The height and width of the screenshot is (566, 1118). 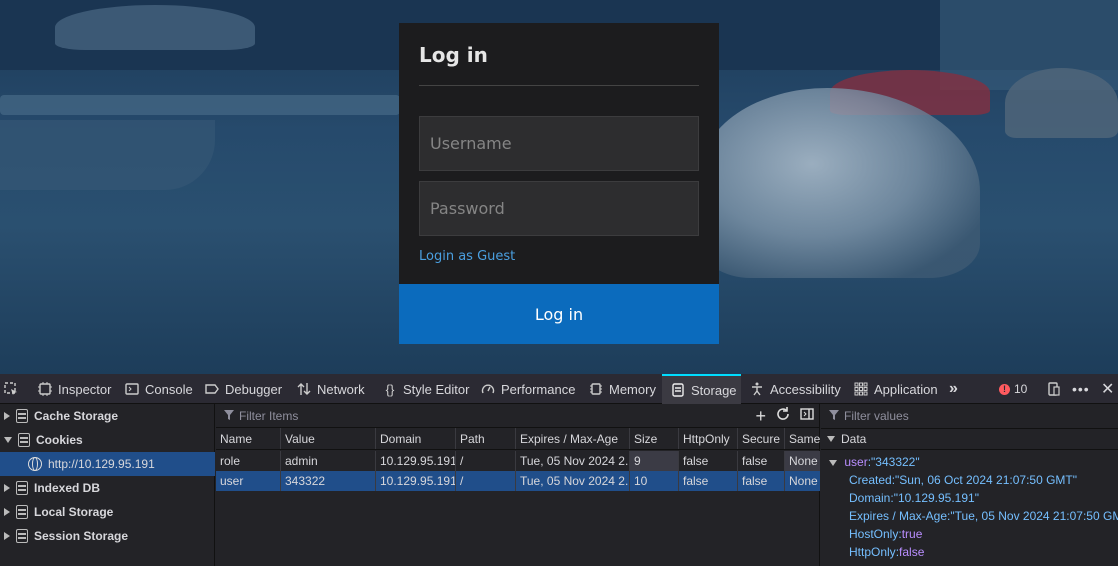 What do you see at coordinates (485, 461) in the screenshot?
I see `cell-path: /` at bounding box center [485, 461].